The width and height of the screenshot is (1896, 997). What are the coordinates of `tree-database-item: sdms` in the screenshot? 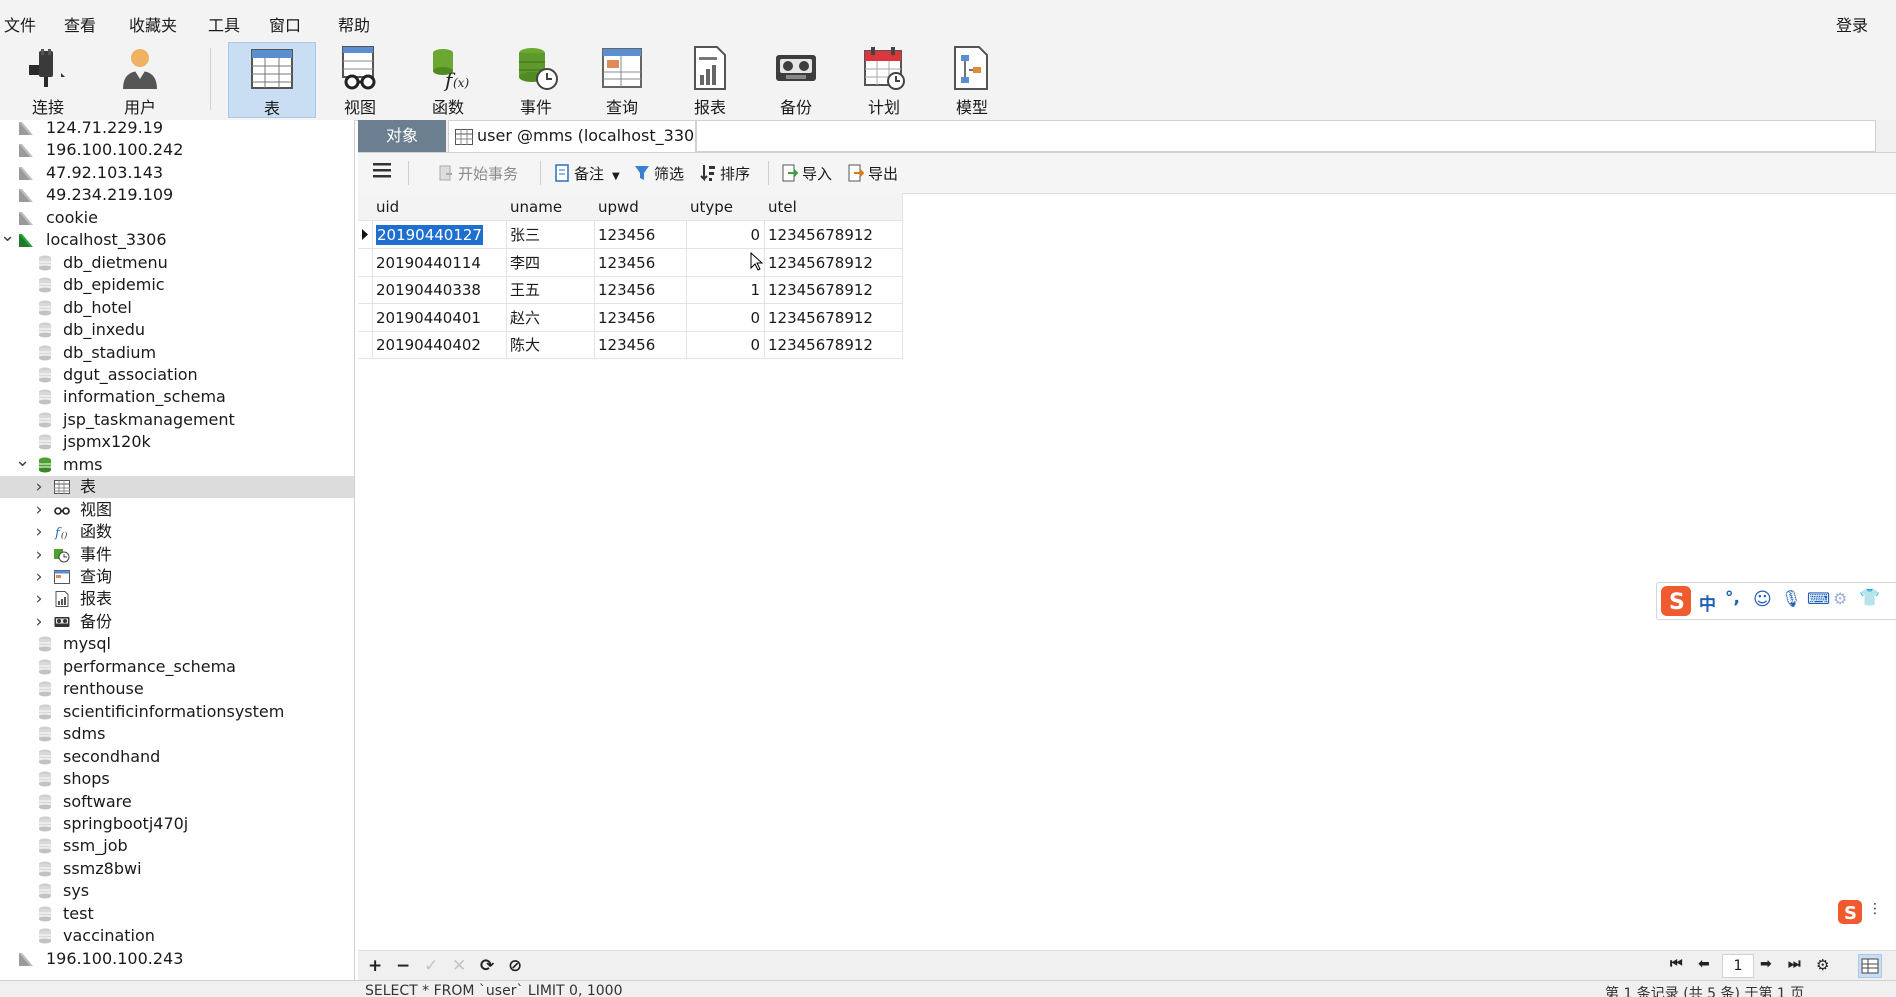 It's located at (177, 734).